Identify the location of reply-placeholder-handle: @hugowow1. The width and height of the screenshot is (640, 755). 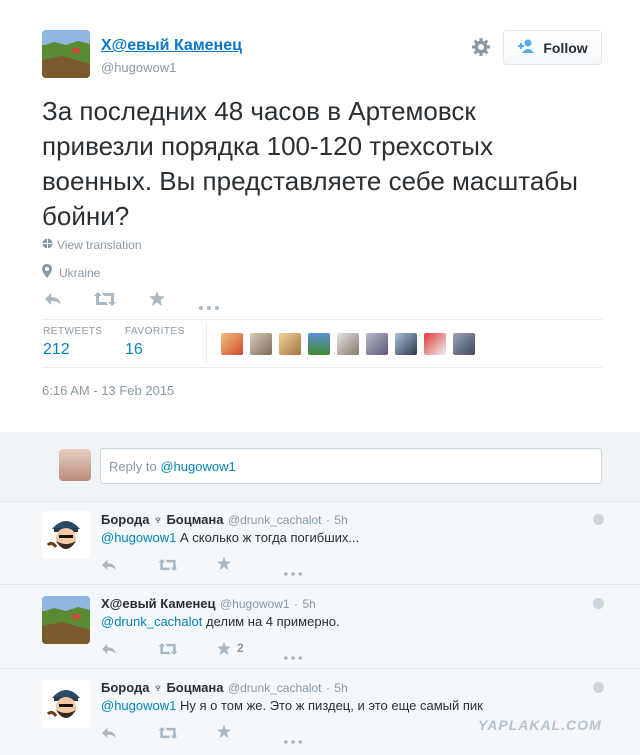
(198, 466).